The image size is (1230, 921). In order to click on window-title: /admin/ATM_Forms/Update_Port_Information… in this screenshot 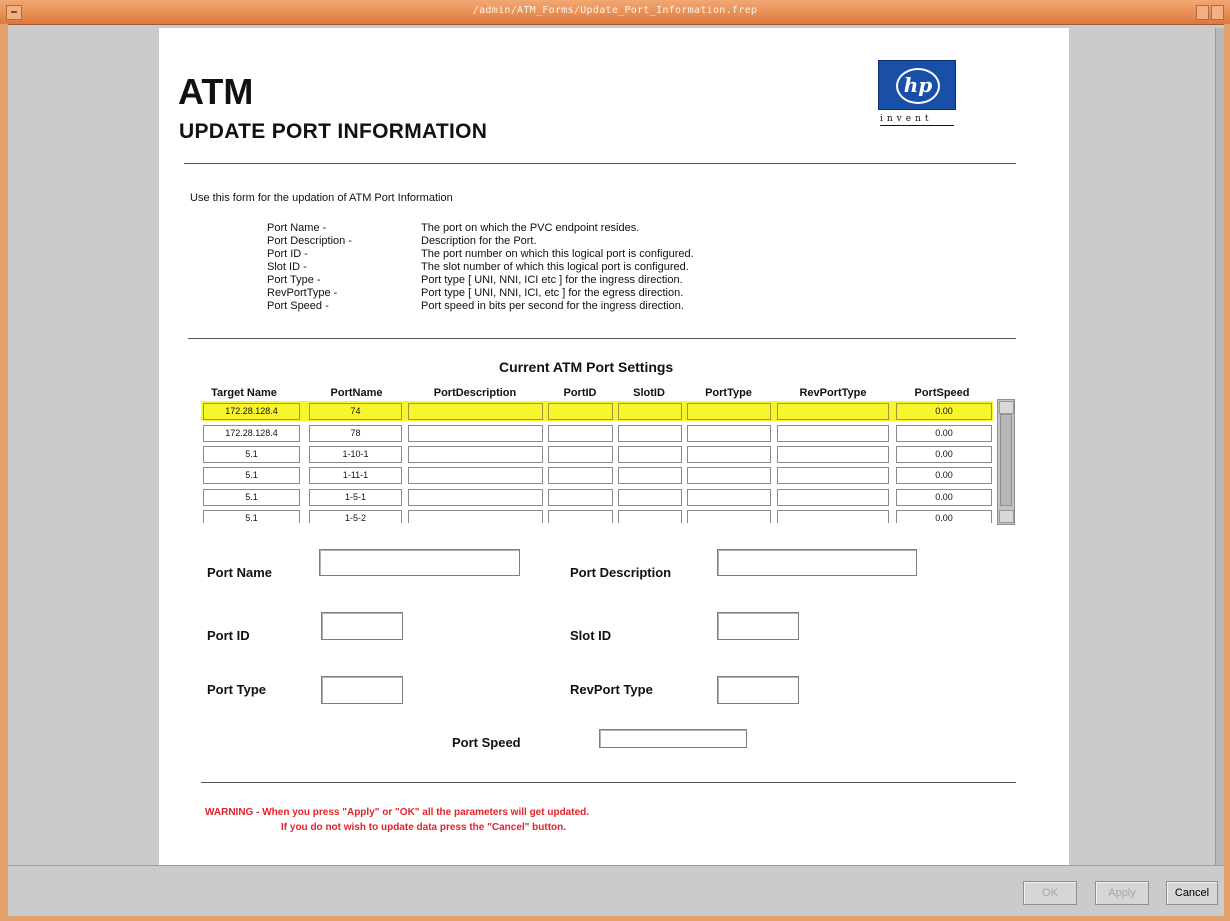, I will do `click(615, 10)`.